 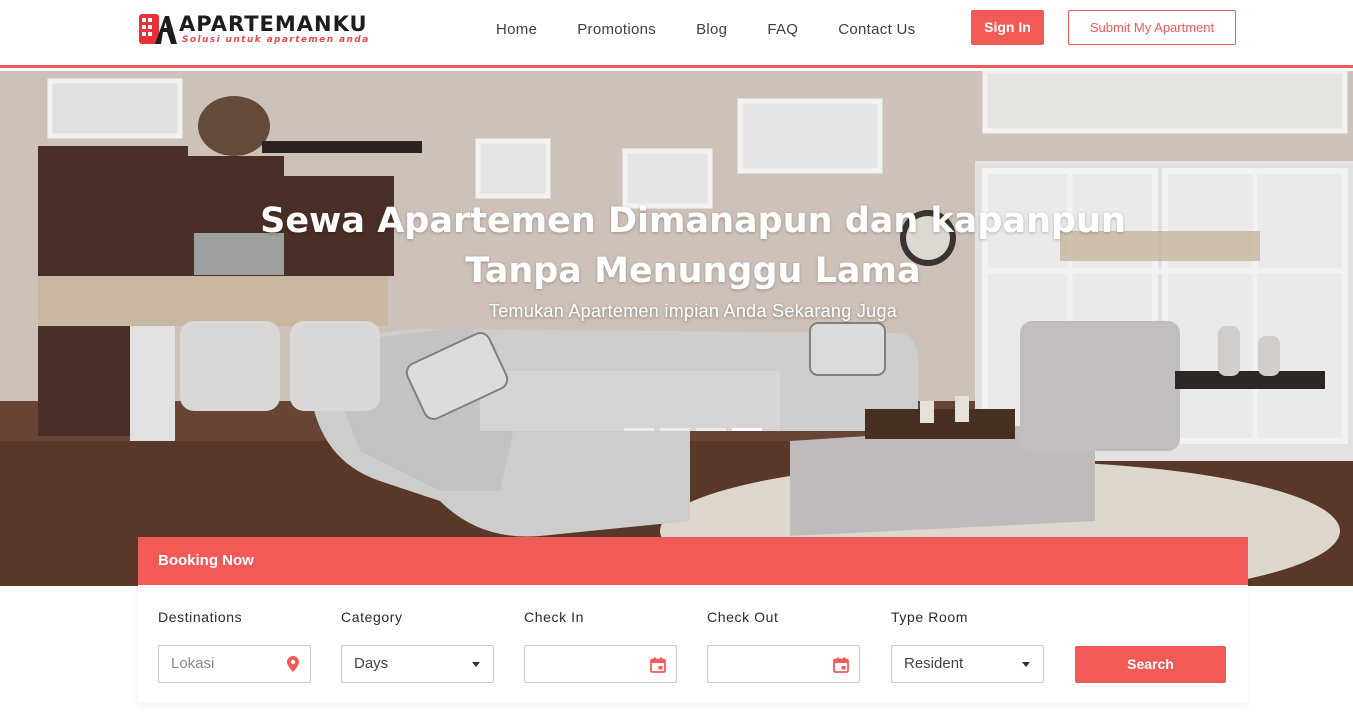 I want to click on nav-blog: Blog, so click(x=711, y=30).